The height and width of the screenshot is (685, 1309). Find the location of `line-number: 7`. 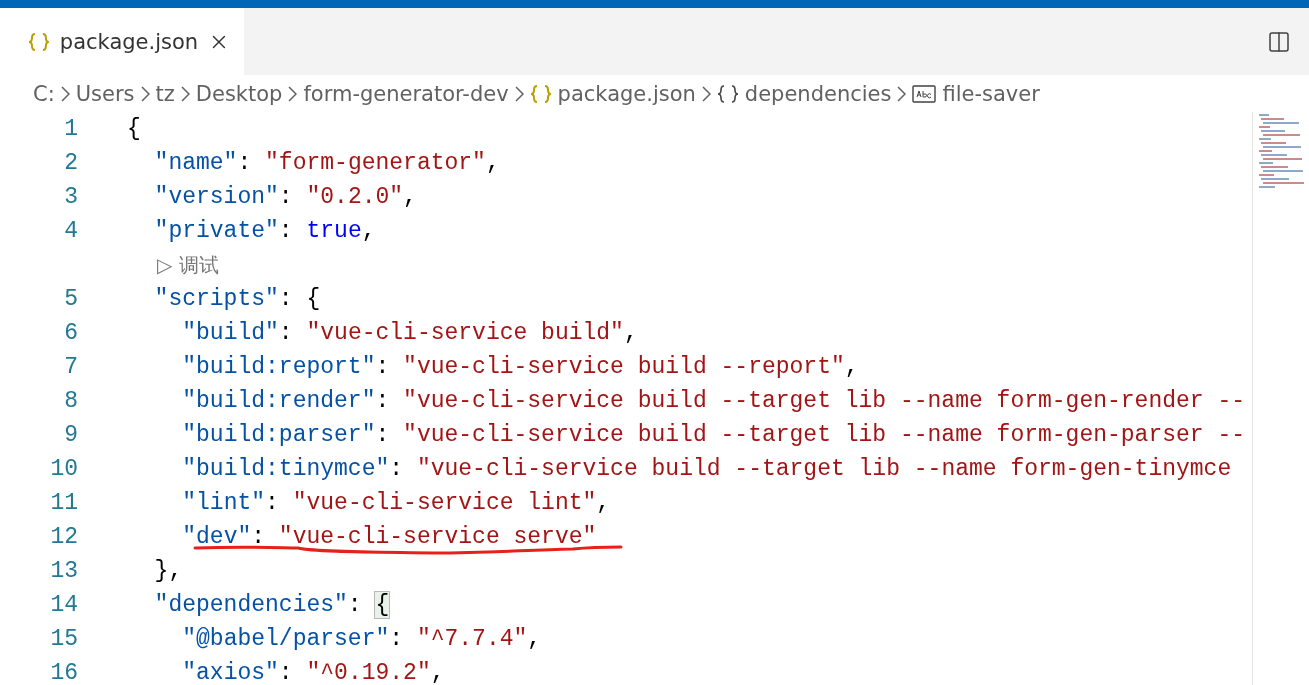

line-number: 7 is located at coordinates (70, 367).